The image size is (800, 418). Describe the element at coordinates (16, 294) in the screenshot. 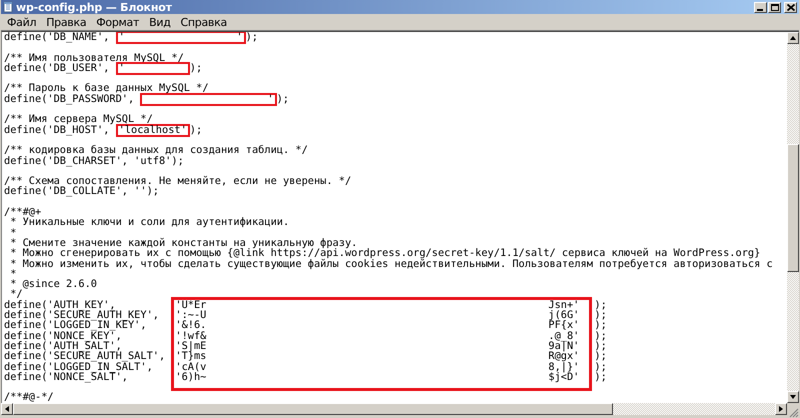

I see `code-line: */` at that location.